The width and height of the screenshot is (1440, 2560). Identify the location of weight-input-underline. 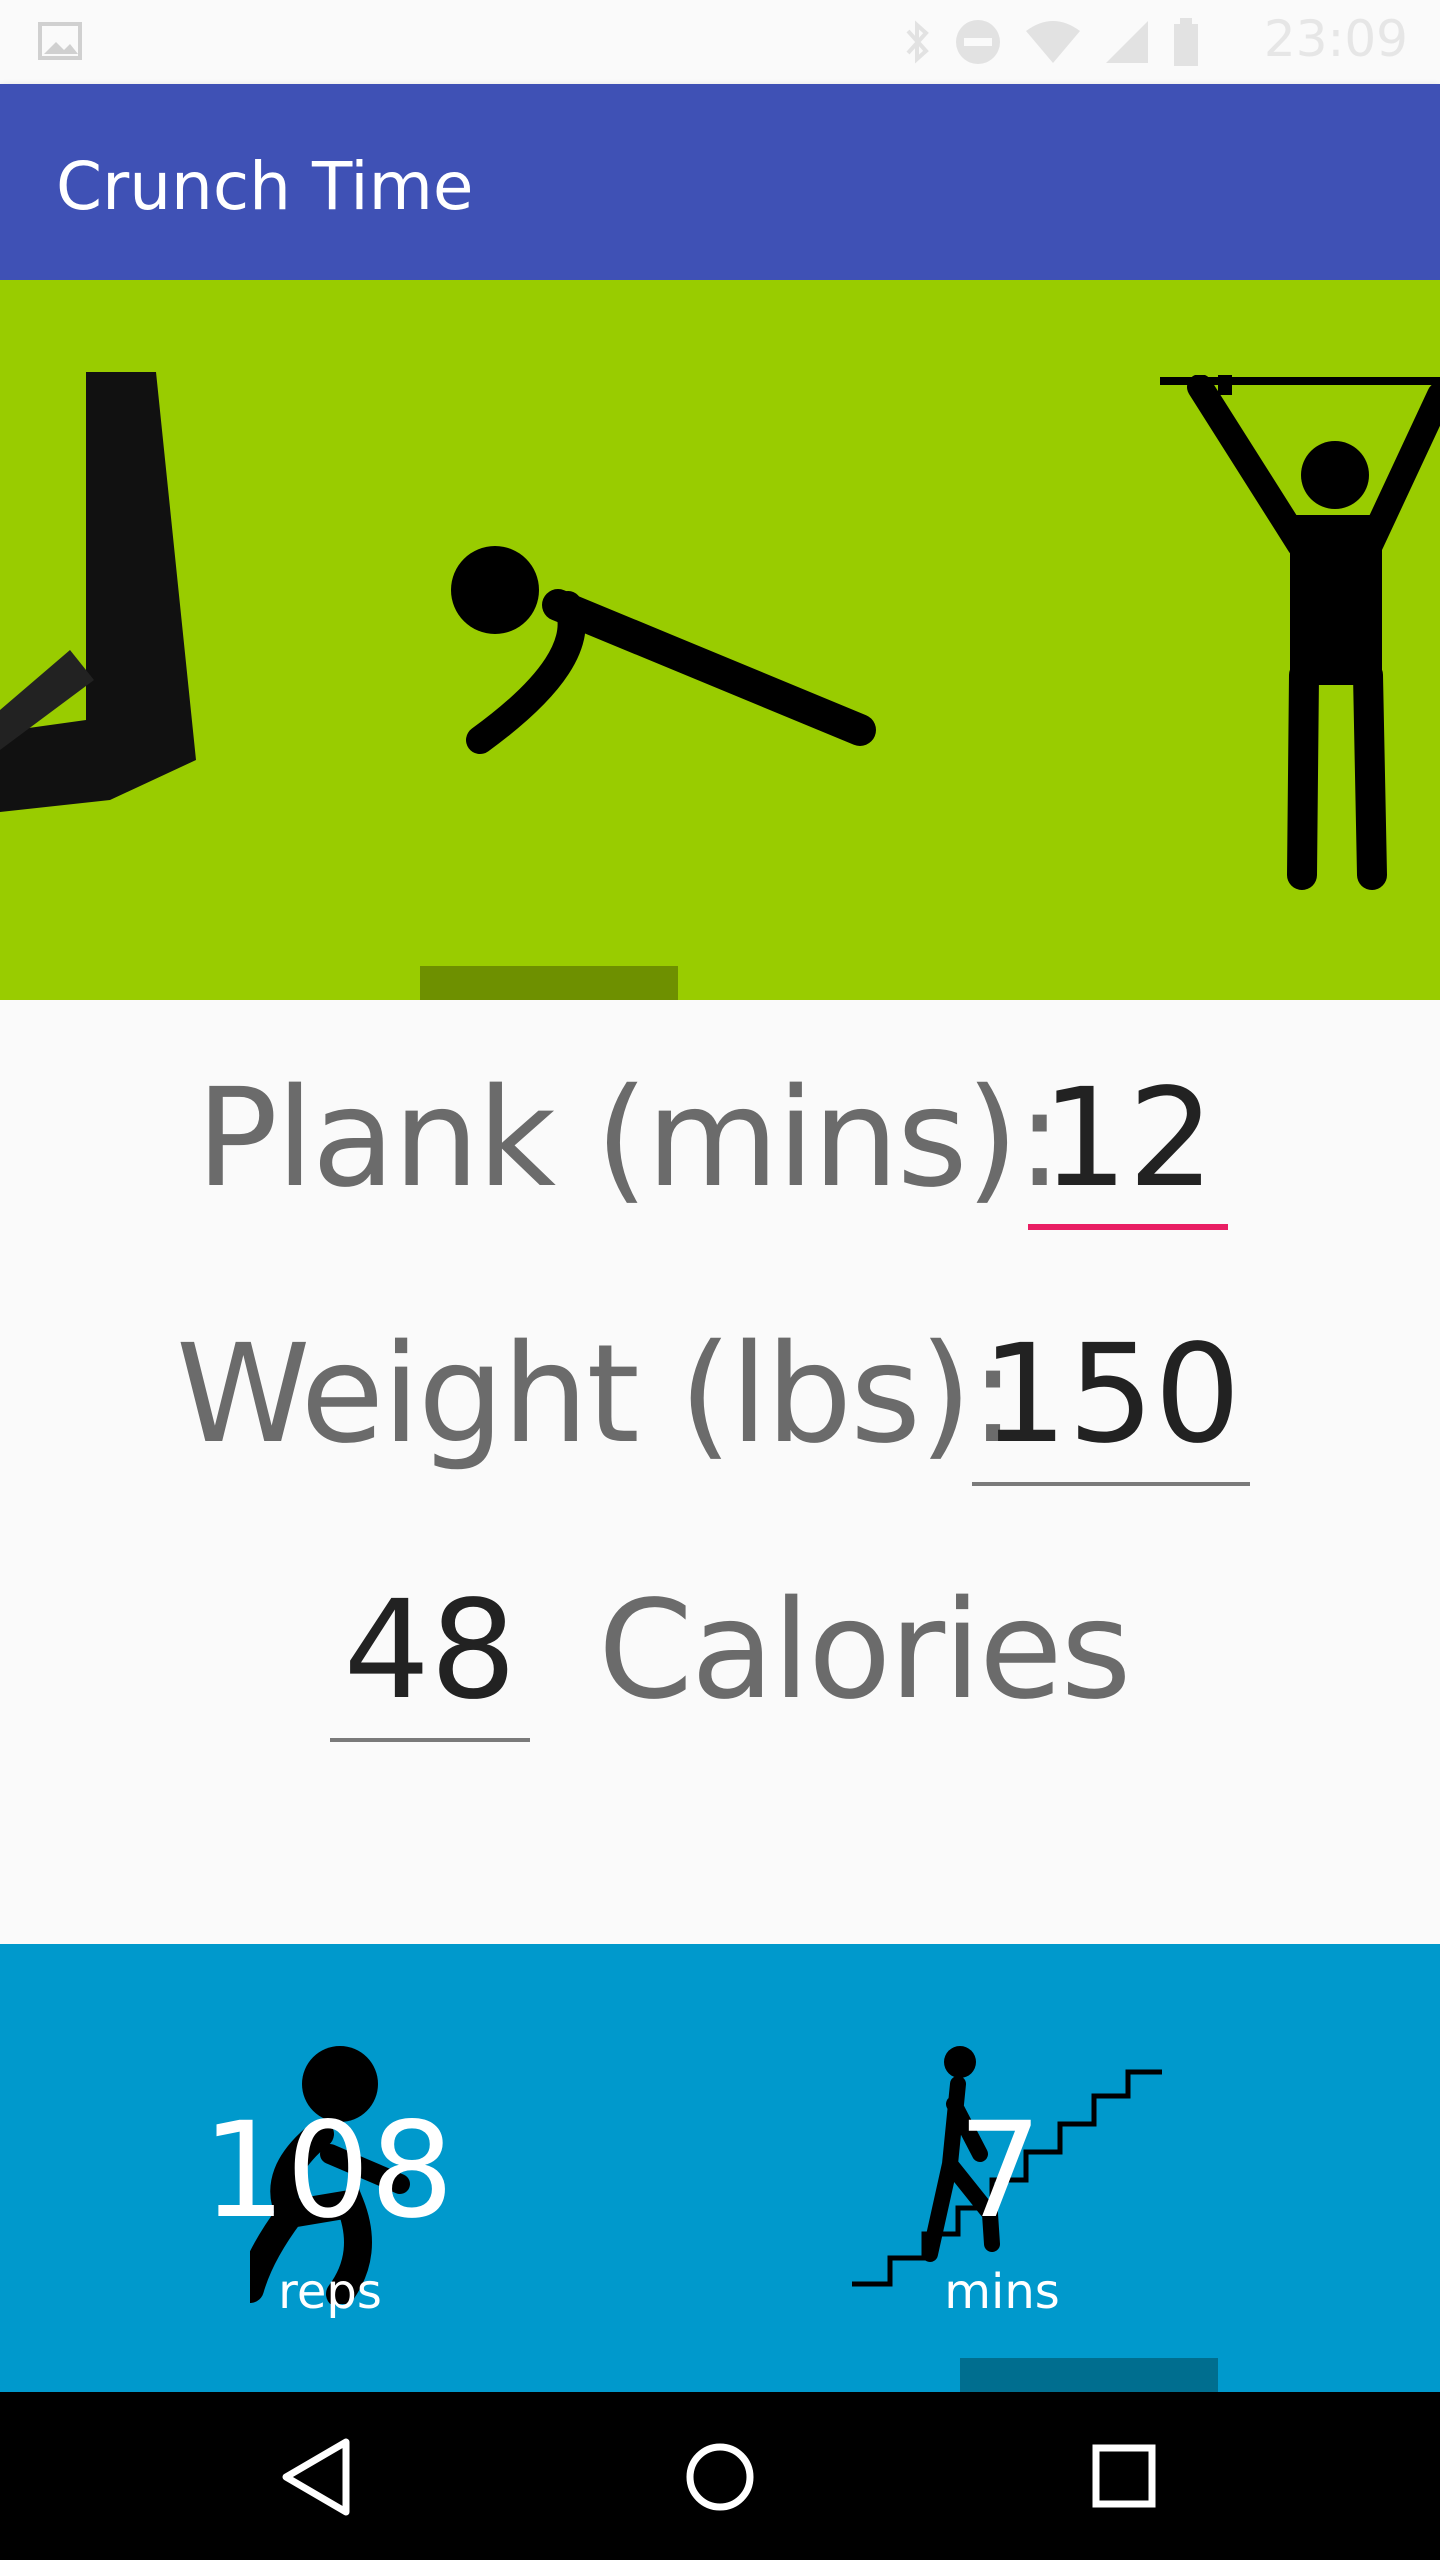
(1111, 1484).